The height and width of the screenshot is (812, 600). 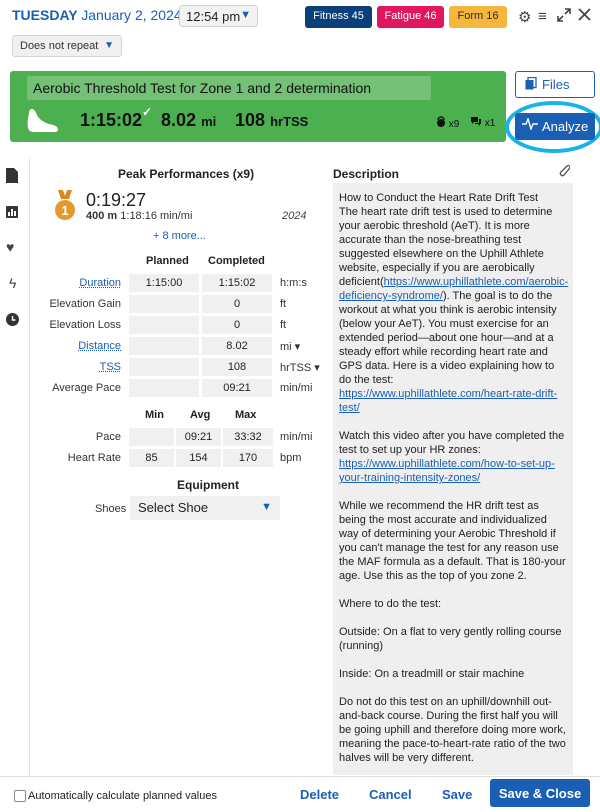 What do you see at coordinates (12, 177) in the screenshot?
I see `document-icon` at bounding box center [12, 177].